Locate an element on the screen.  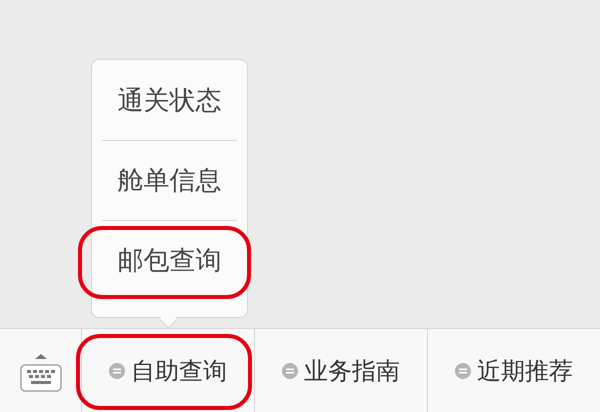
menu-tab: 自助查询 is located at coordinates (168, 370).